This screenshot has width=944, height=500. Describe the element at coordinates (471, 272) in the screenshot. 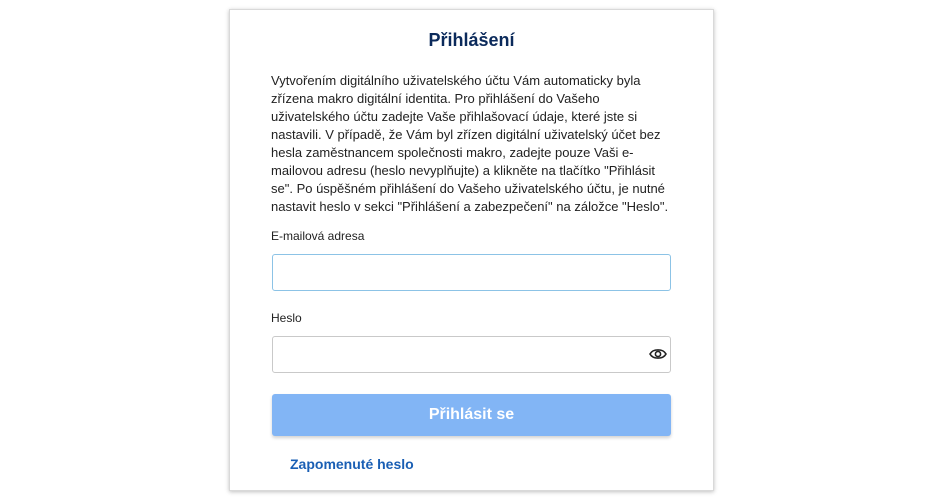

I see `email-field` at that location.